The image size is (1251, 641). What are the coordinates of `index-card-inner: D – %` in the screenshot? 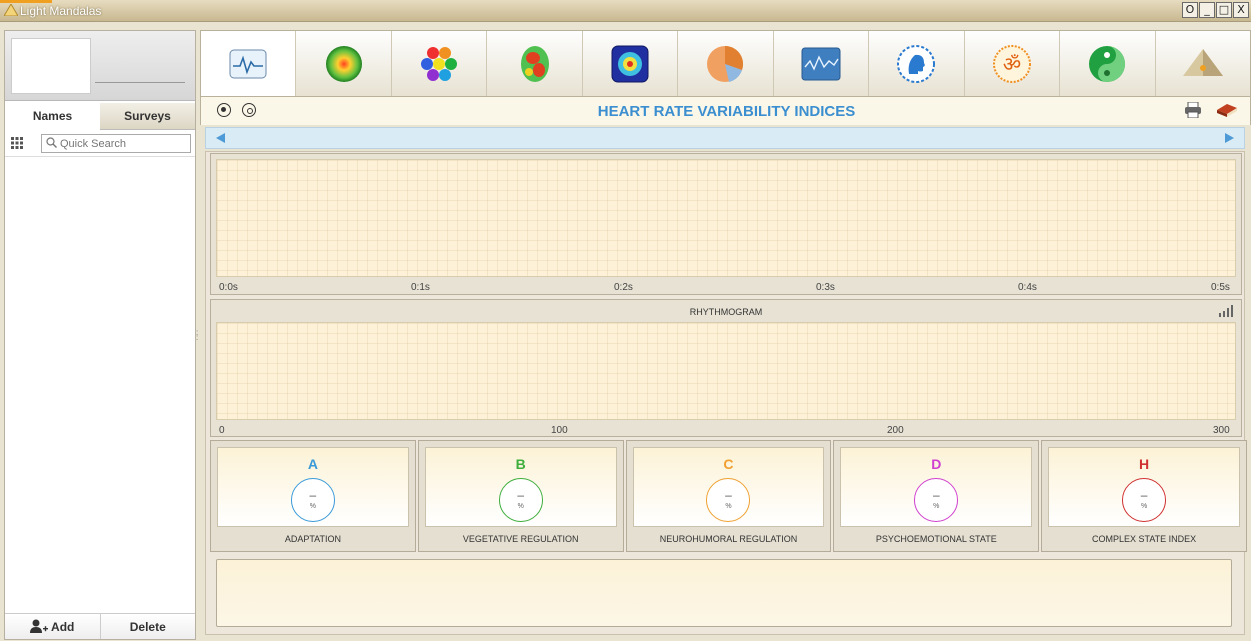 It's located at (936, 487).